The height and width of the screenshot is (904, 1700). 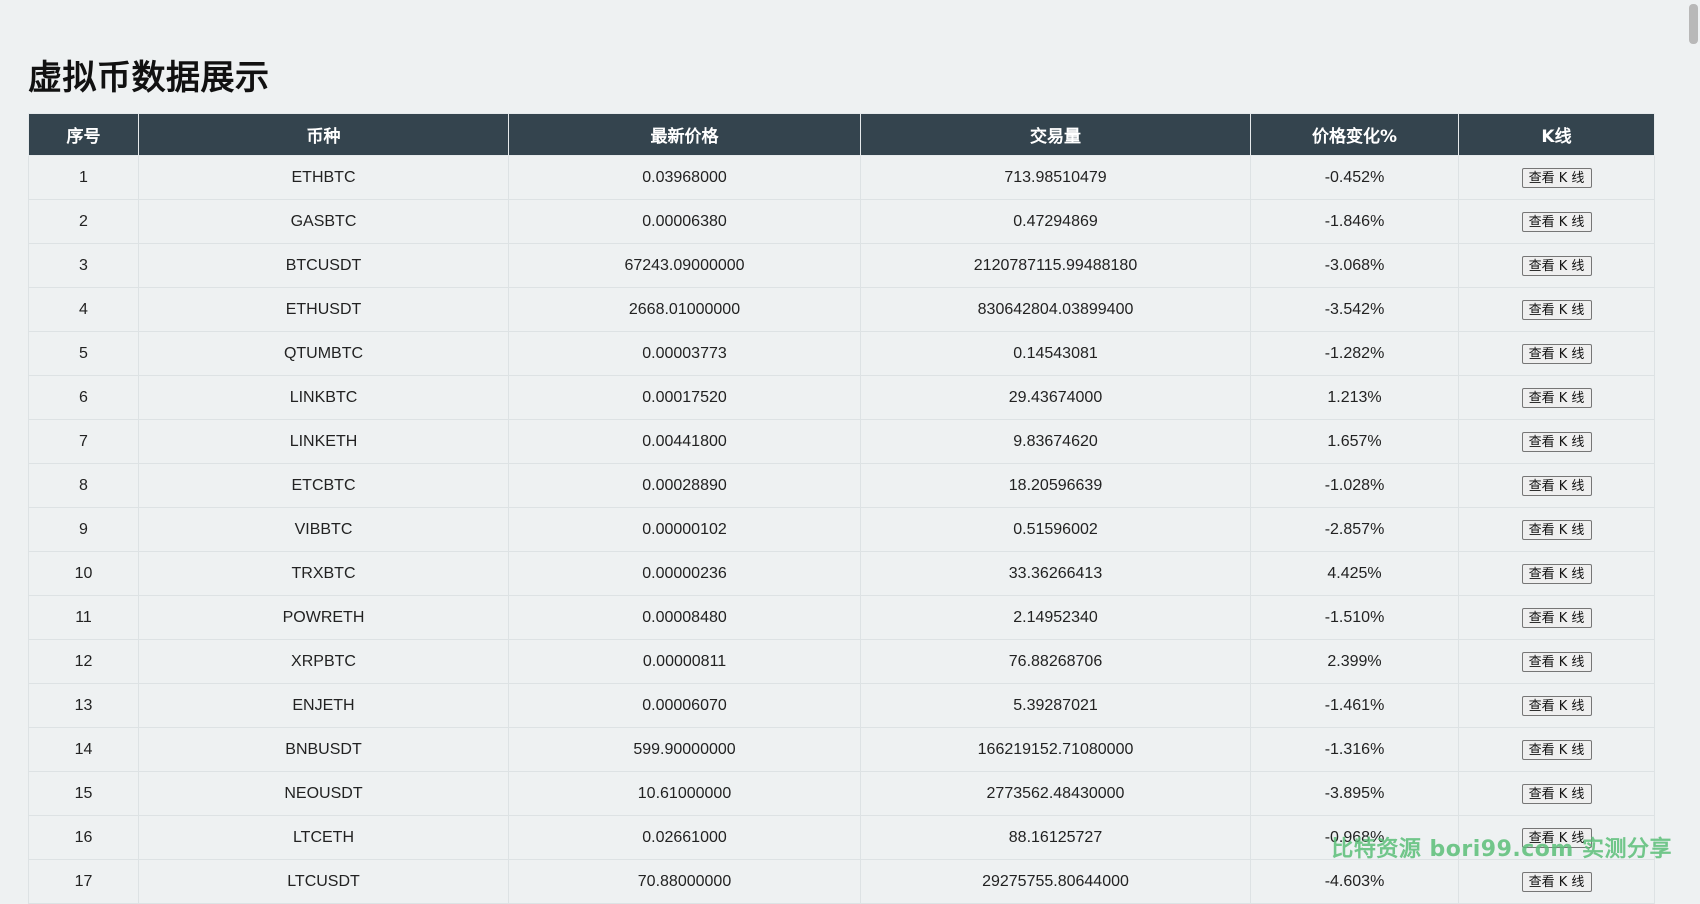 What do you see at coordinates (1354, 661) in the screenshot?
I see `cell-price-change: 2.399%` at bounding box center [1354, 661].